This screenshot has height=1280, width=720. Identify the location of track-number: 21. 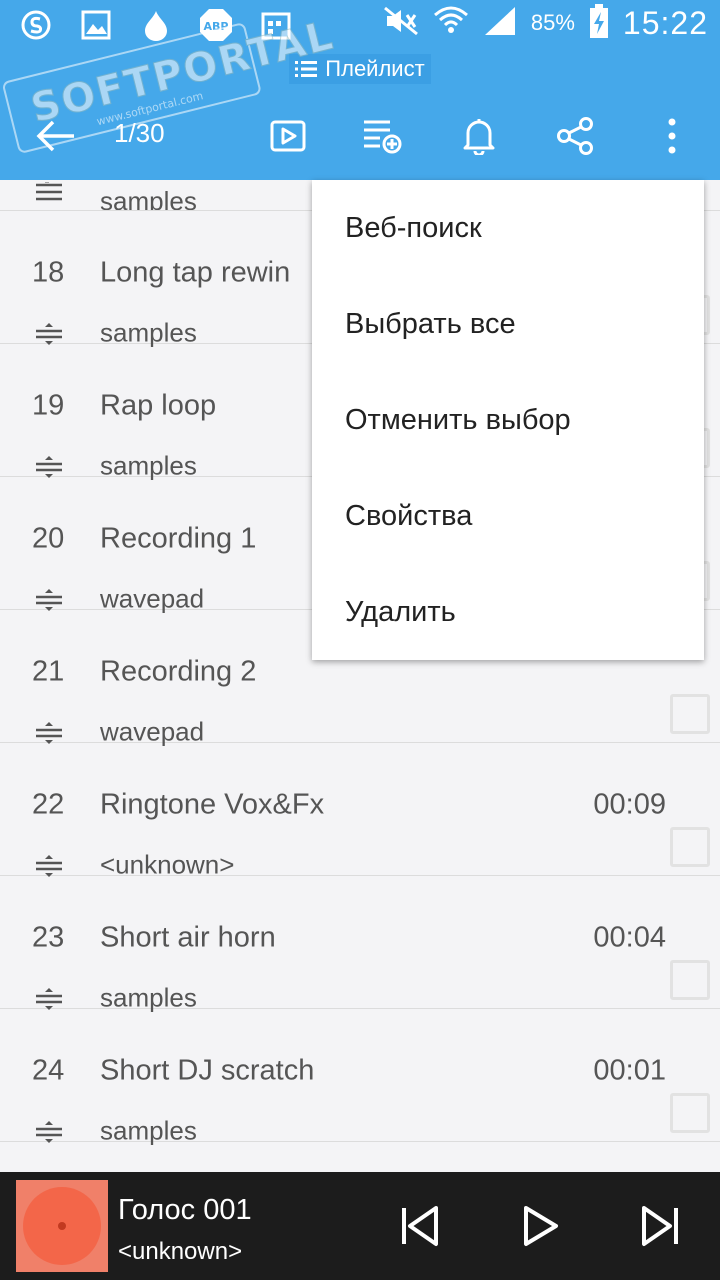
(48, 671).